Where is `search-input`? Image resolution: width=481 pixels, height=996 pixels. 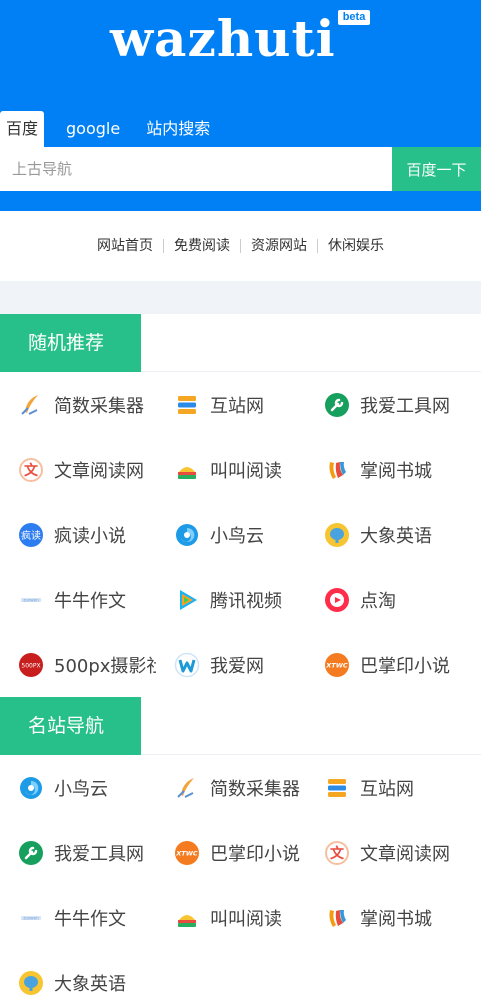 search-input is located at coordinates (196, 169).